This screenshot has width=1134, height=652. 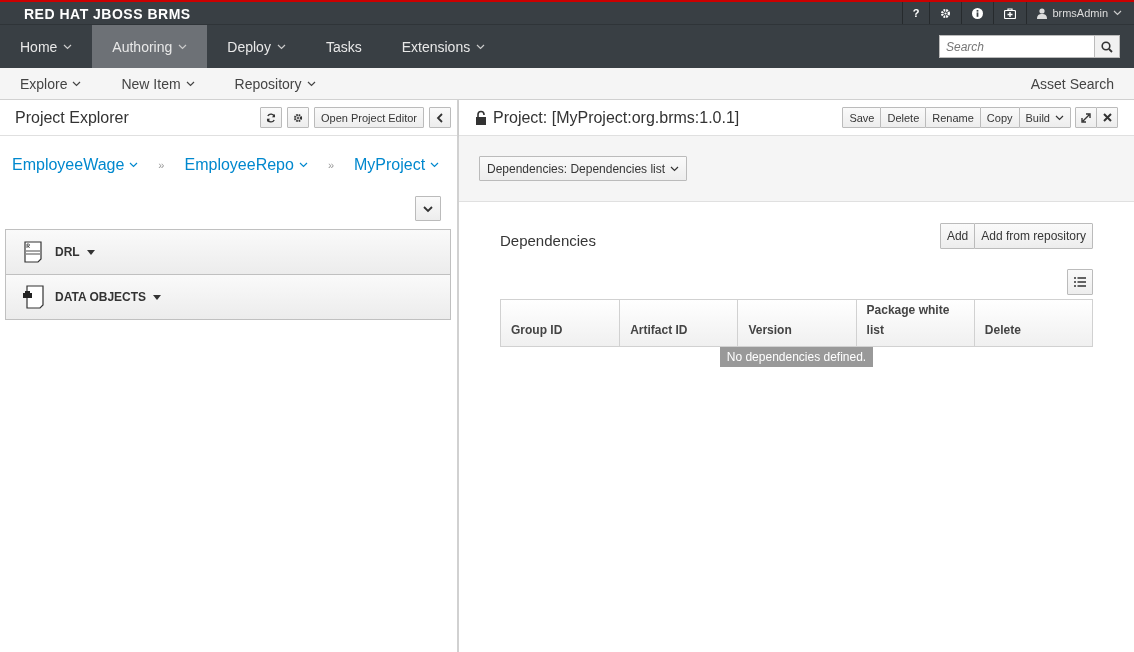 I want to click on submenu-item: Explore, so click(x=51, y=83).